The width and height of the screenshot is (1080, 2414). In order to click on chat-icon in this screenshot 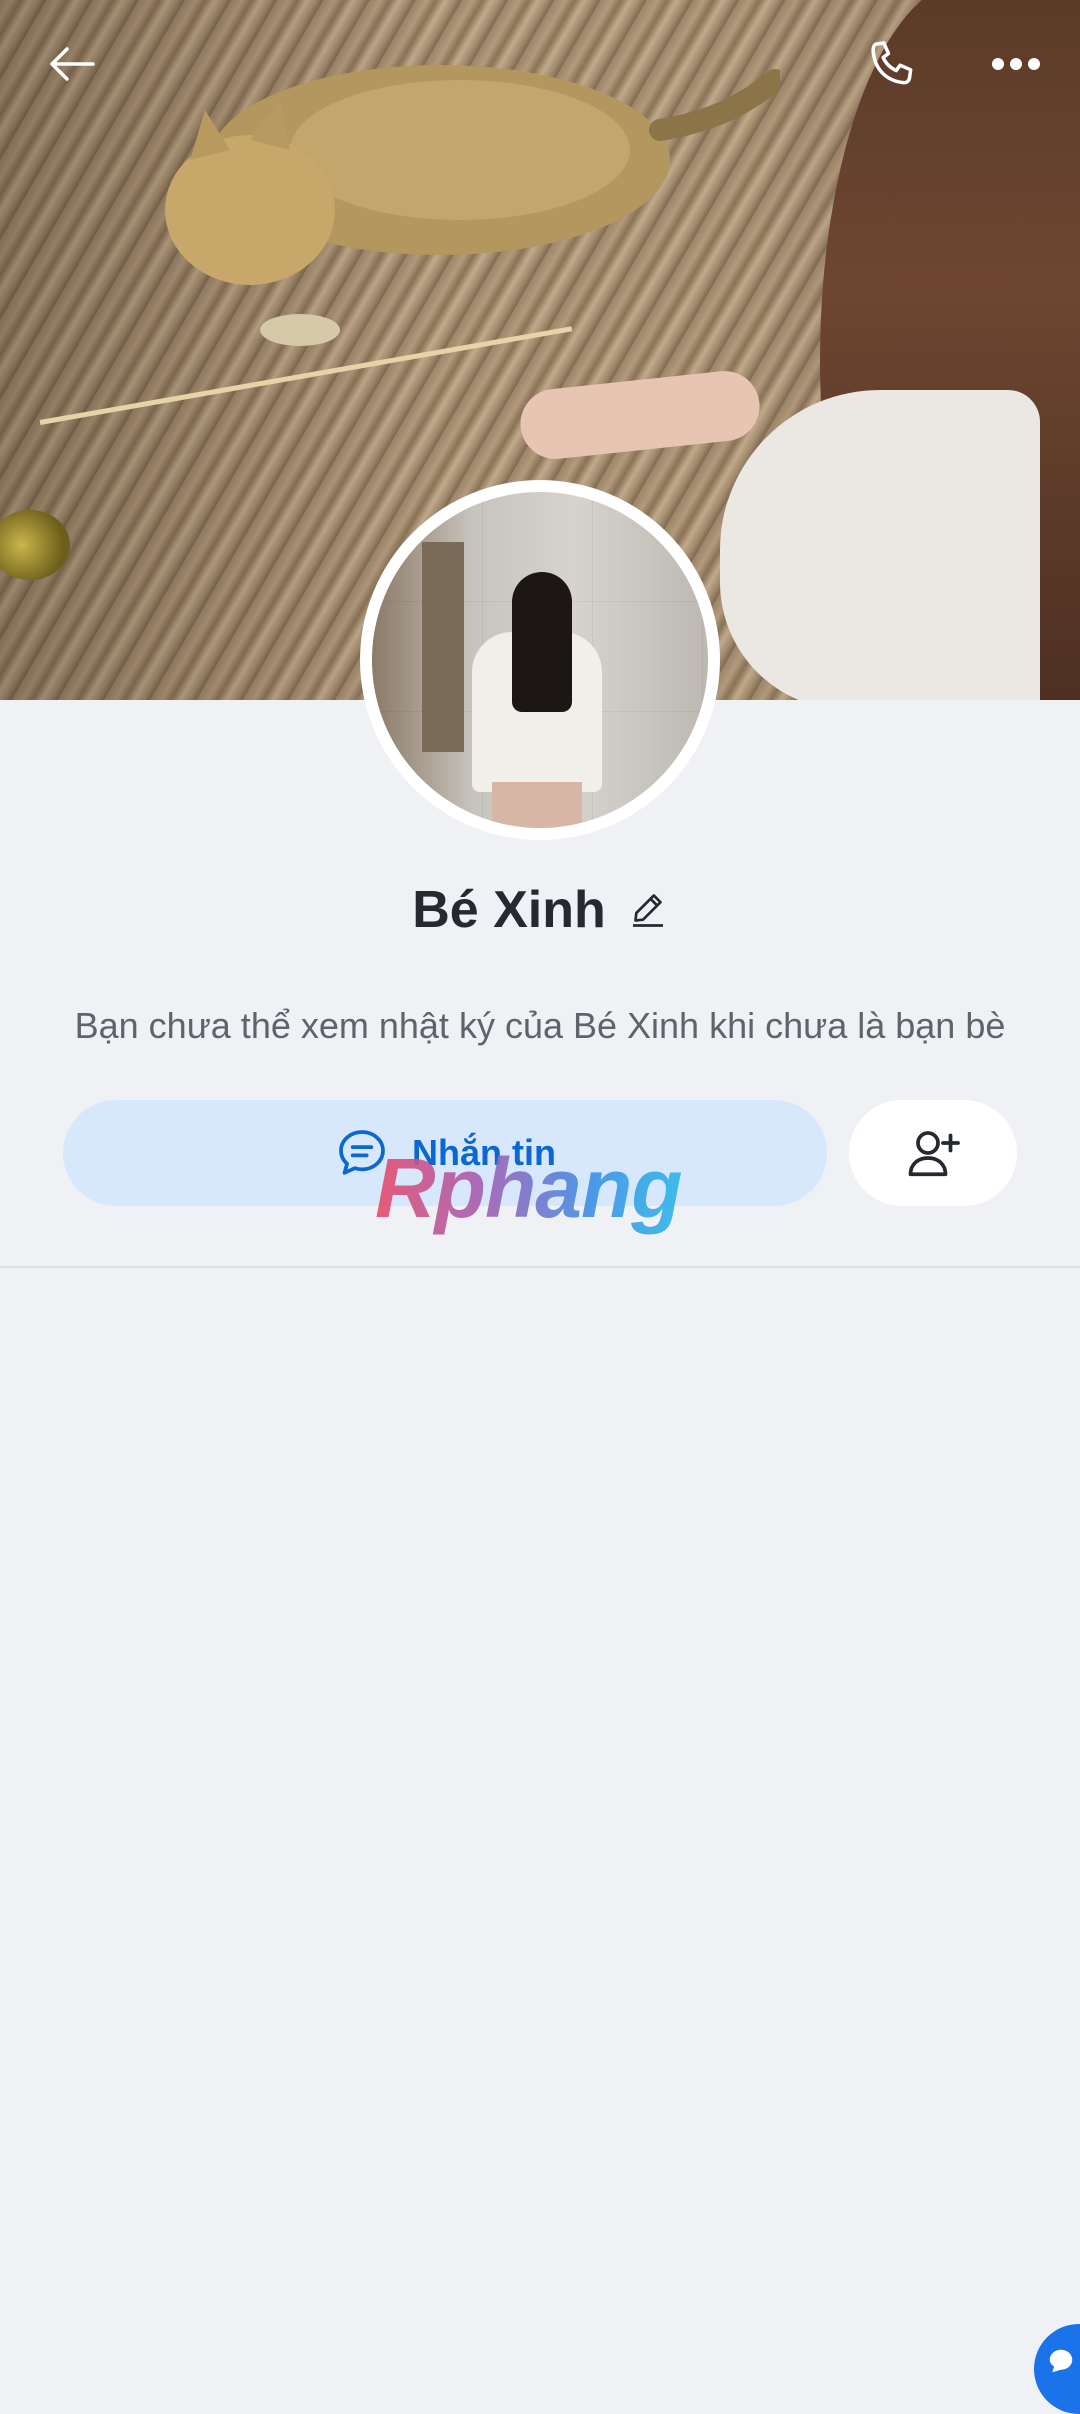, I will do `click(1061, 2361)`.